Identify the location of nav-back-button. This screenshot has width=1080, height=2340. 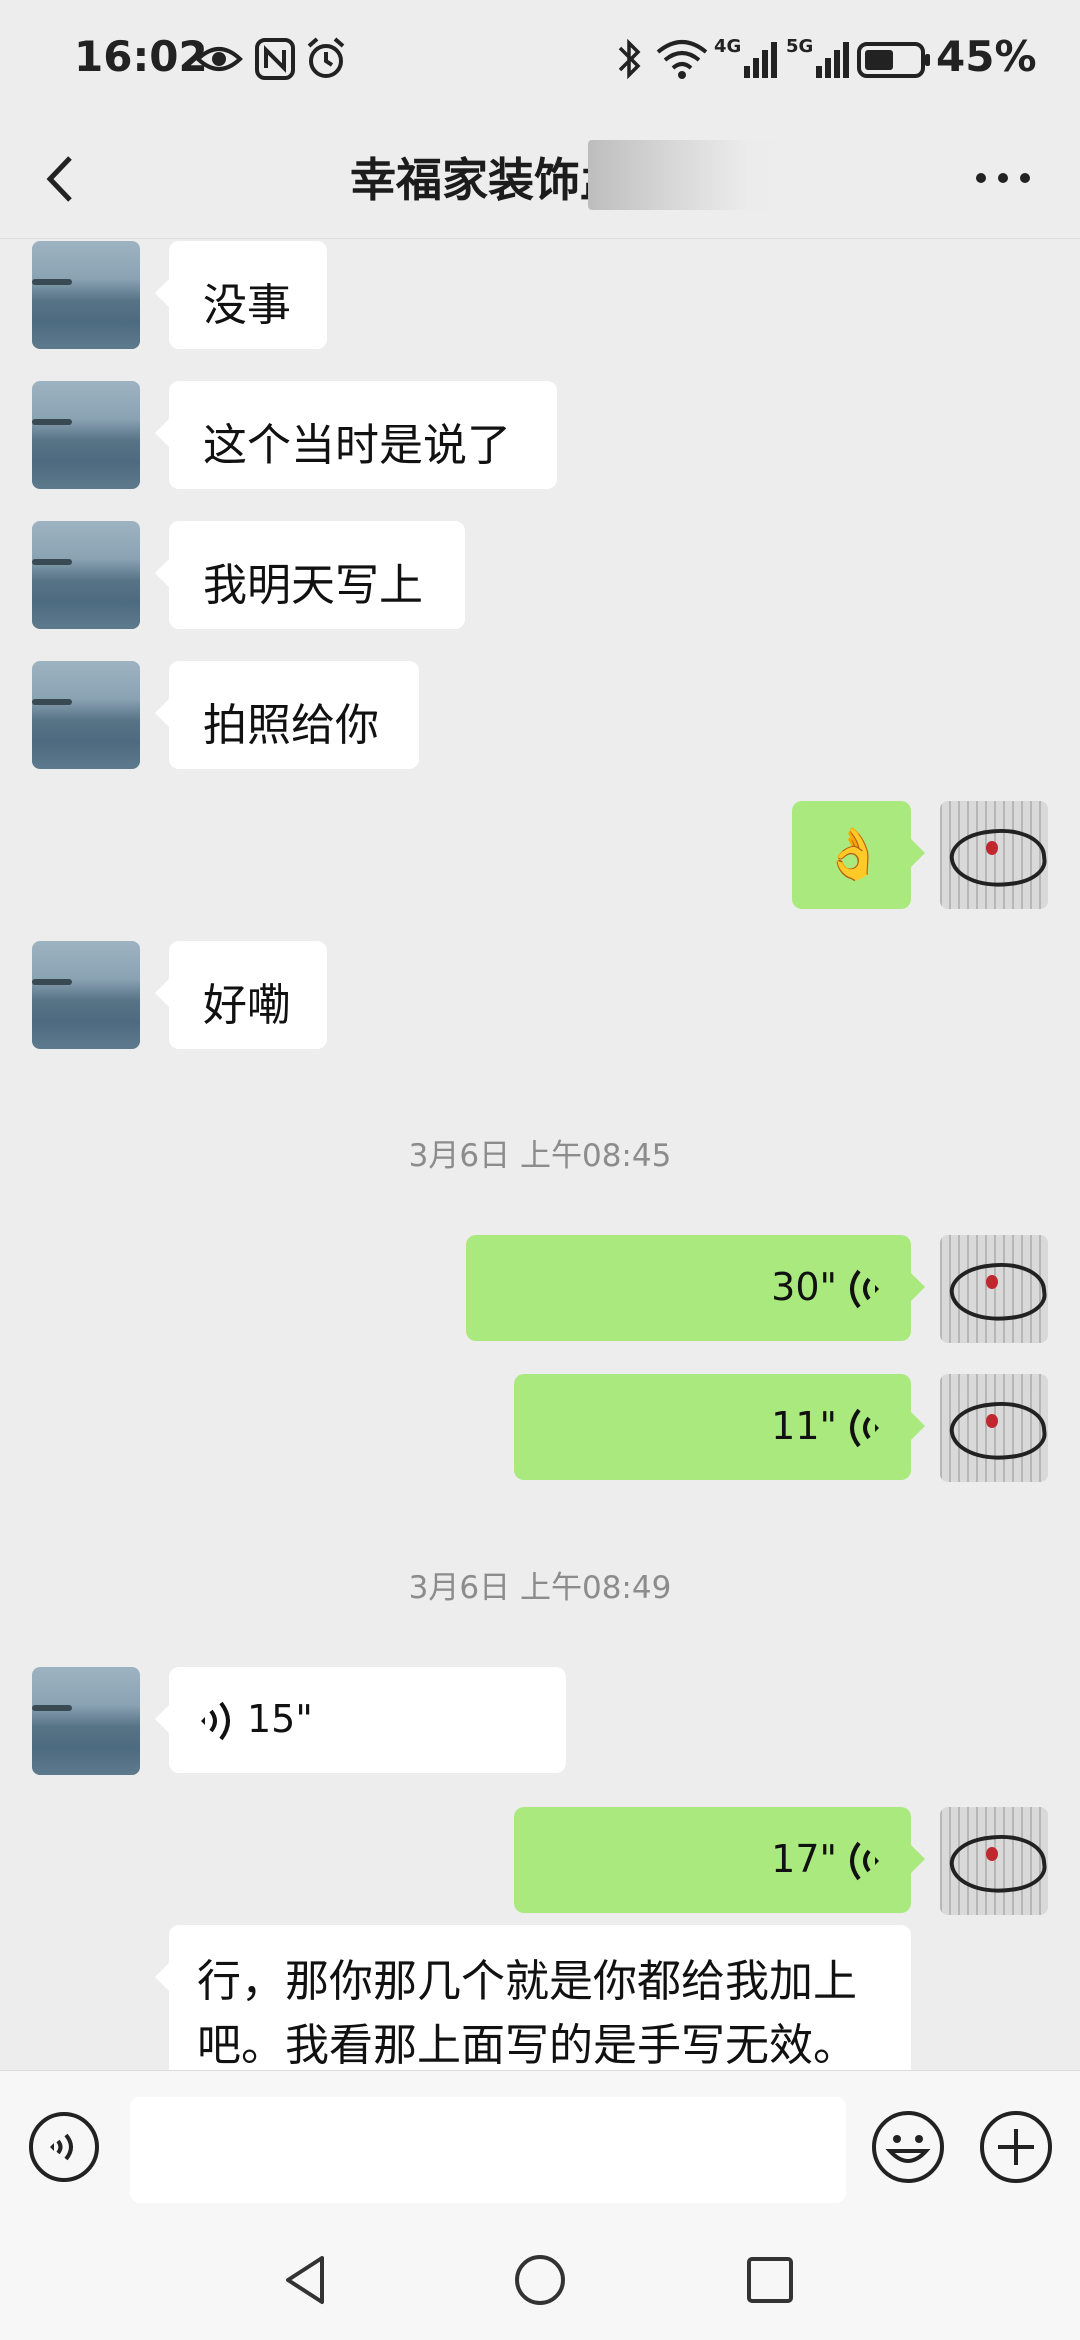
(308, 2280).